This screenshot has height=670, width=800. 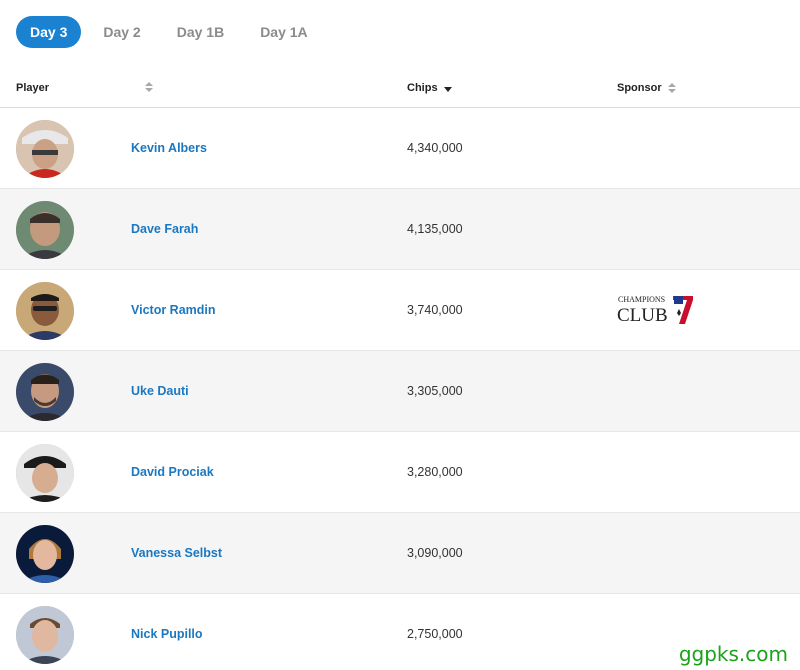 I want to click on tab-day-1b: Day 1B, so click(x=200, y=32).